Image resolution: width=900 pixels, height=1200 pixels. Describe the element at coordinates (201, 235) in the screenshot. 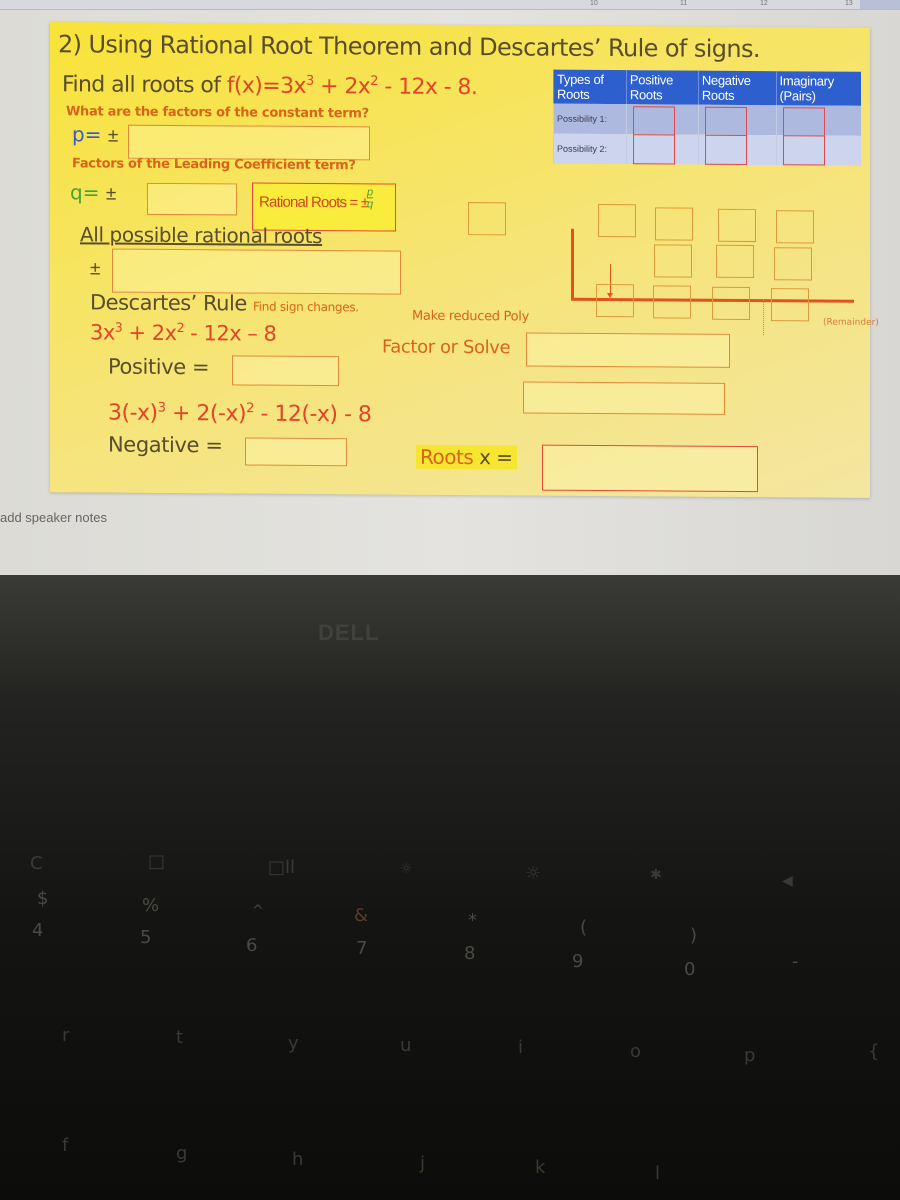

I see `all-rational-roots-label: All possible rational roots` at that location.